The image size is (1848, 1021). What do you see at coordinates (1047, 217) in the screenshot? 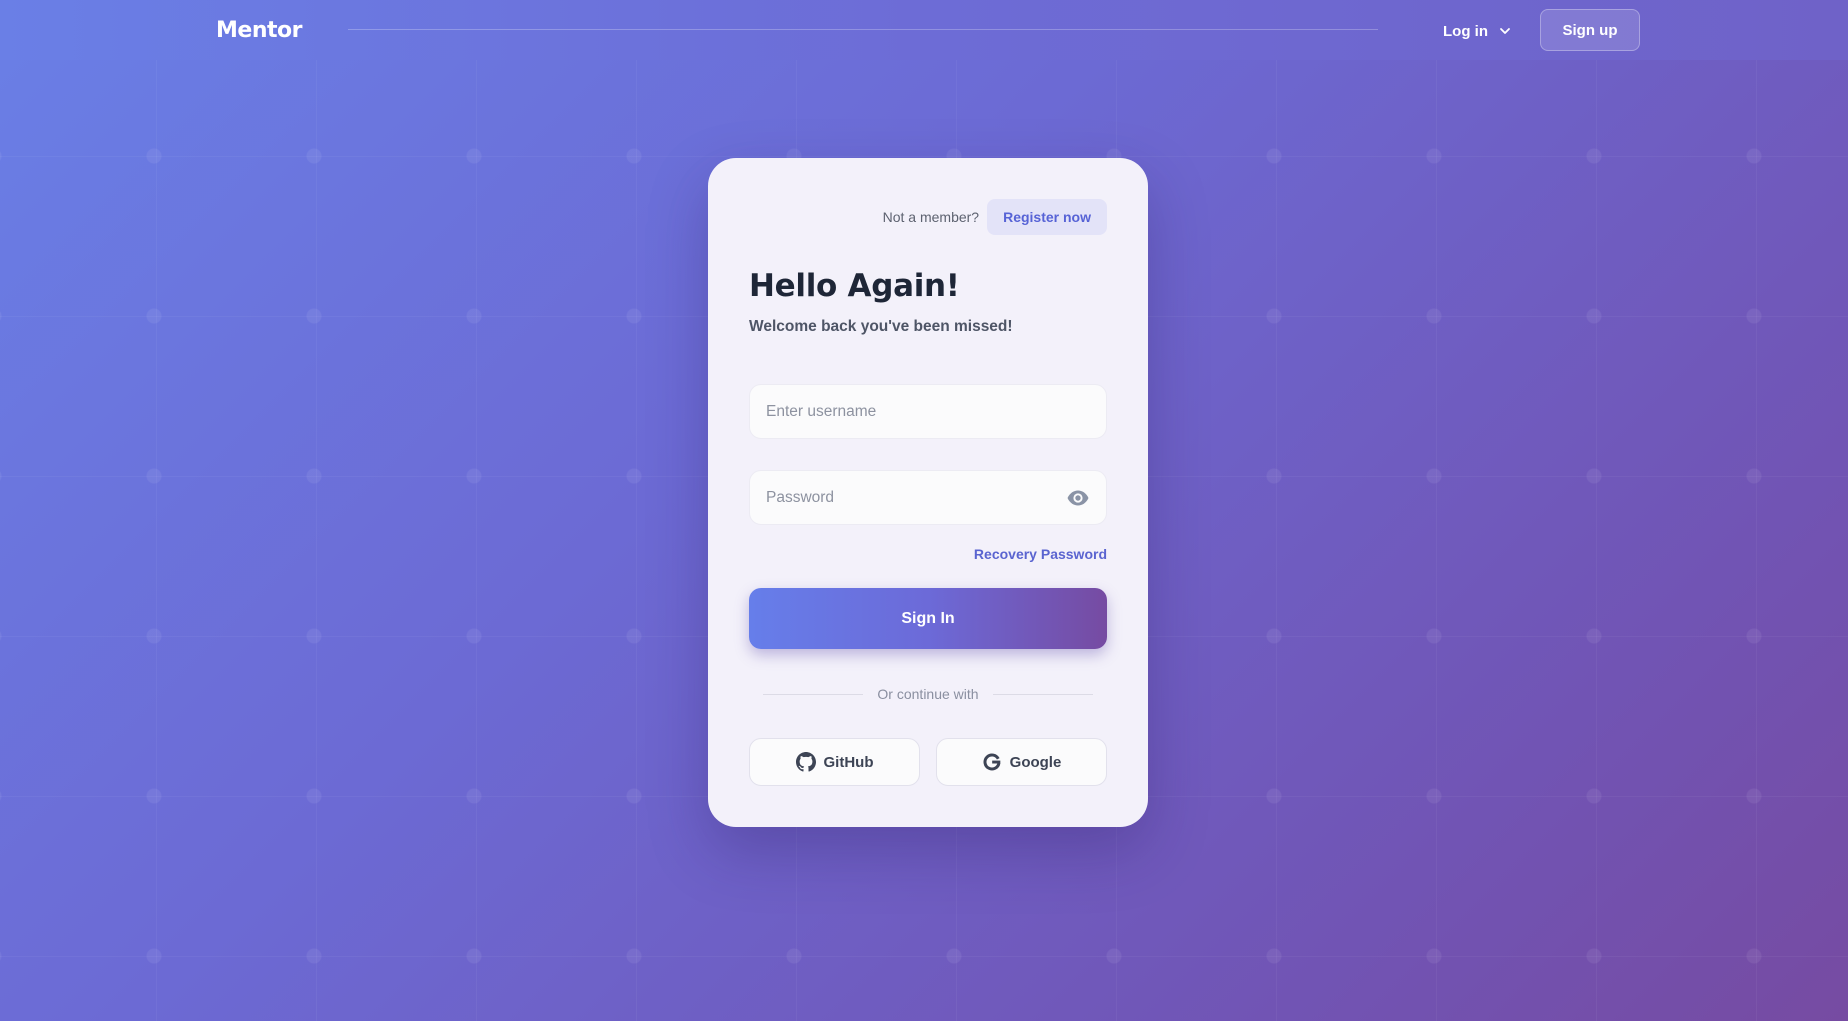
I see `register-button: Register now` at bounding box center [1047, 217].